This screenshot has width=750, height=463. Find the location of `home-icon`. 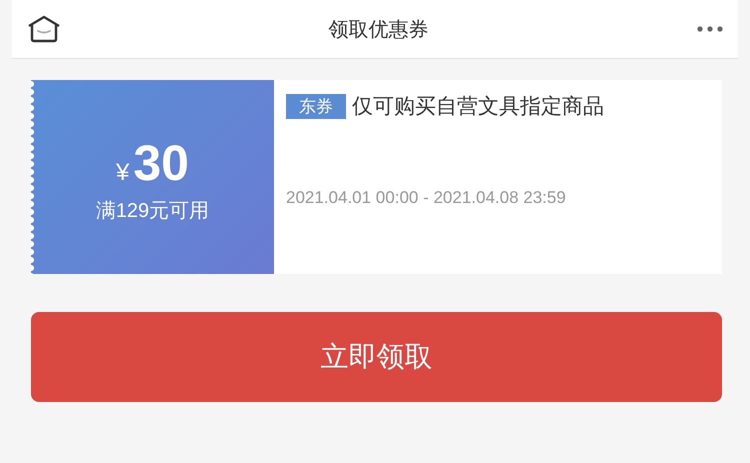

home-icon is located at coordinates (44, 29).